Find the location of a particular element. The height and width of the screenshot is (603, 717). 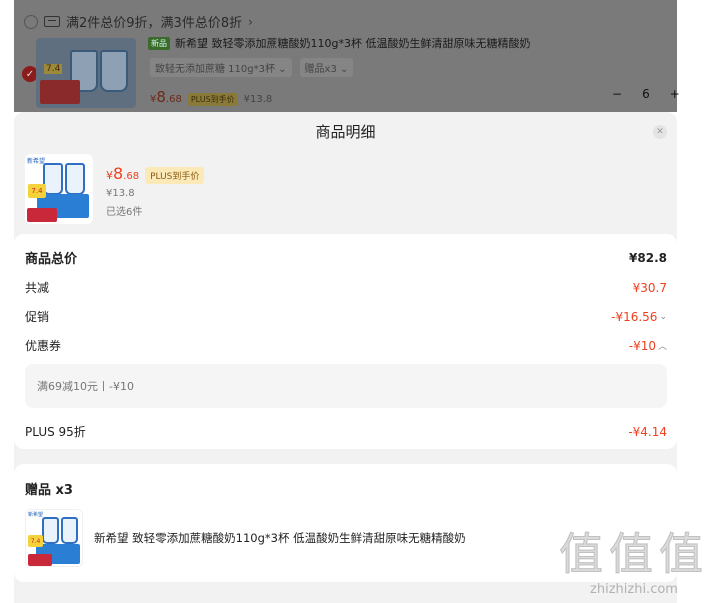

reduce-label: 共减 is located at coordinates (37, 288).